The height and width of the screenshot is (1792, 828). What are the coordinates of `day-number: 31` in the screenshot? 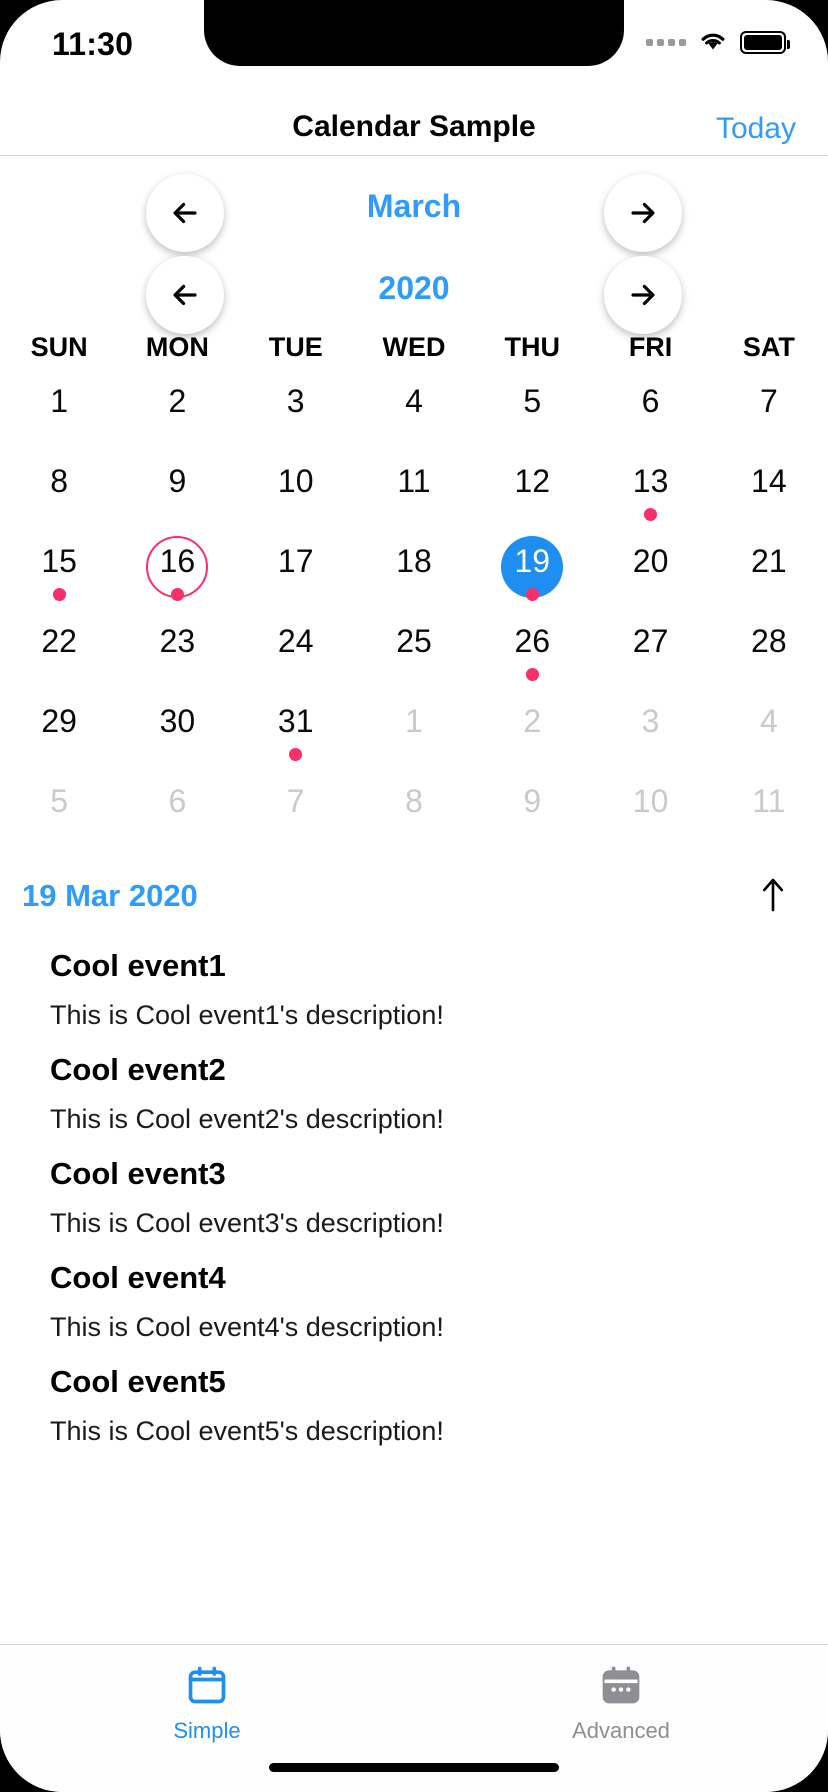 It's located at (295, 721).